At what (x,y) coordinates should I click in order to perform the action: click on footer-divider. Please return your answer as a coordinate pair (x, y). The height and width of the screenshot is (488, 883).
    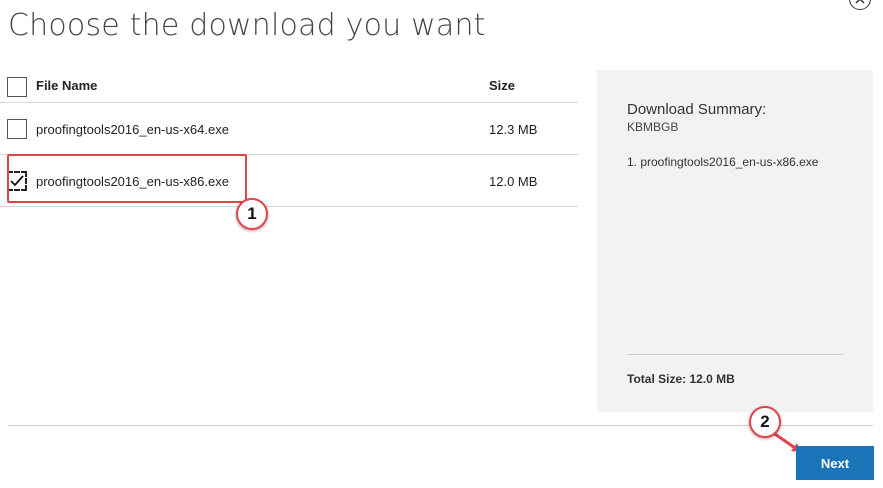
    Looking at the image, I should click on (440, 425).